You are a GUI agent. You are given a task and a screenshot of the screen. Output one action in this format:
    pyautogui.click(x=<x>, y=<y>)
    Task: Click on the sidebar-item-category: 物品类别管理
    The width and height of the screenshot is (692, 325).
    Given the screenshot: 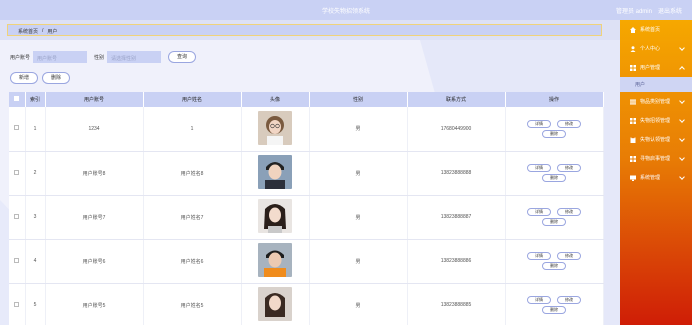 What is the action you would take?
    pyautogui.click(x=656, y=101)
    